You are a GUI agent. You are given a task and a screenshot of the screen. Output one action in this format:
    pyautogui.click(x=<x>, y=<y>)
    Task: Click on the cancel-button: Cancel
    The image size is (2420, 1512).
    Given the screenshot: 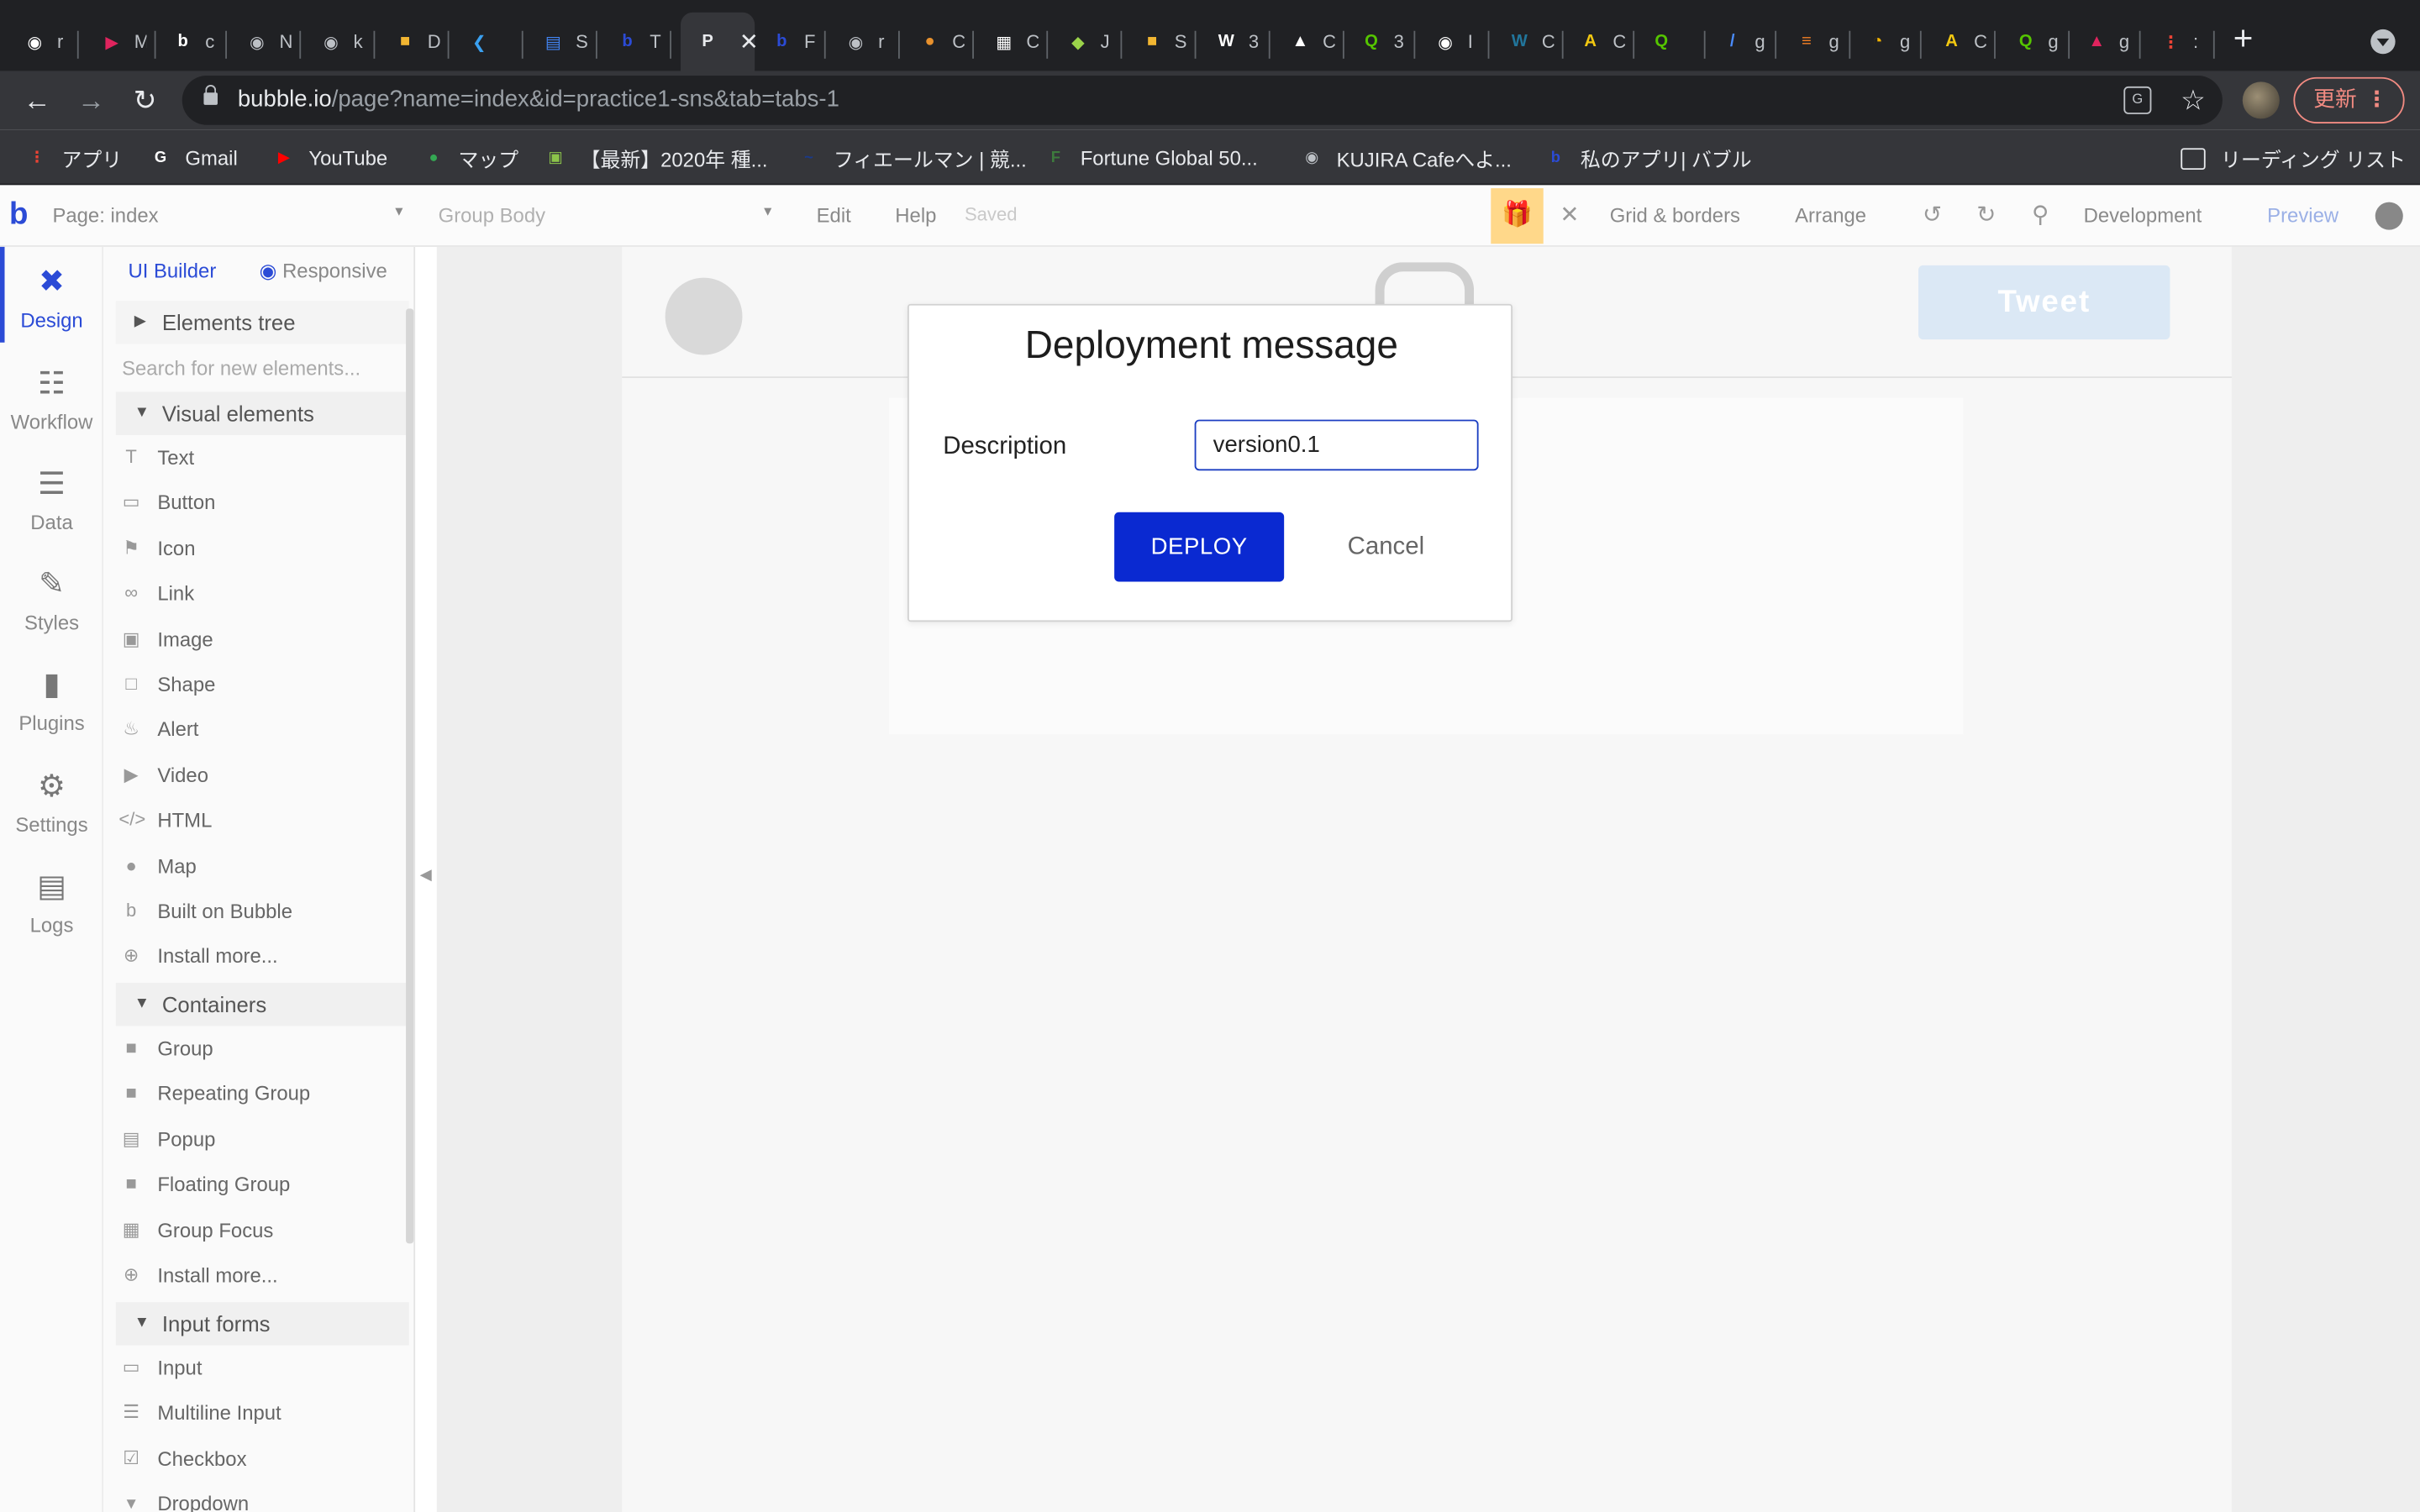 What is the action you would take?
    pyautogui.click(x=1386, y=547)
    